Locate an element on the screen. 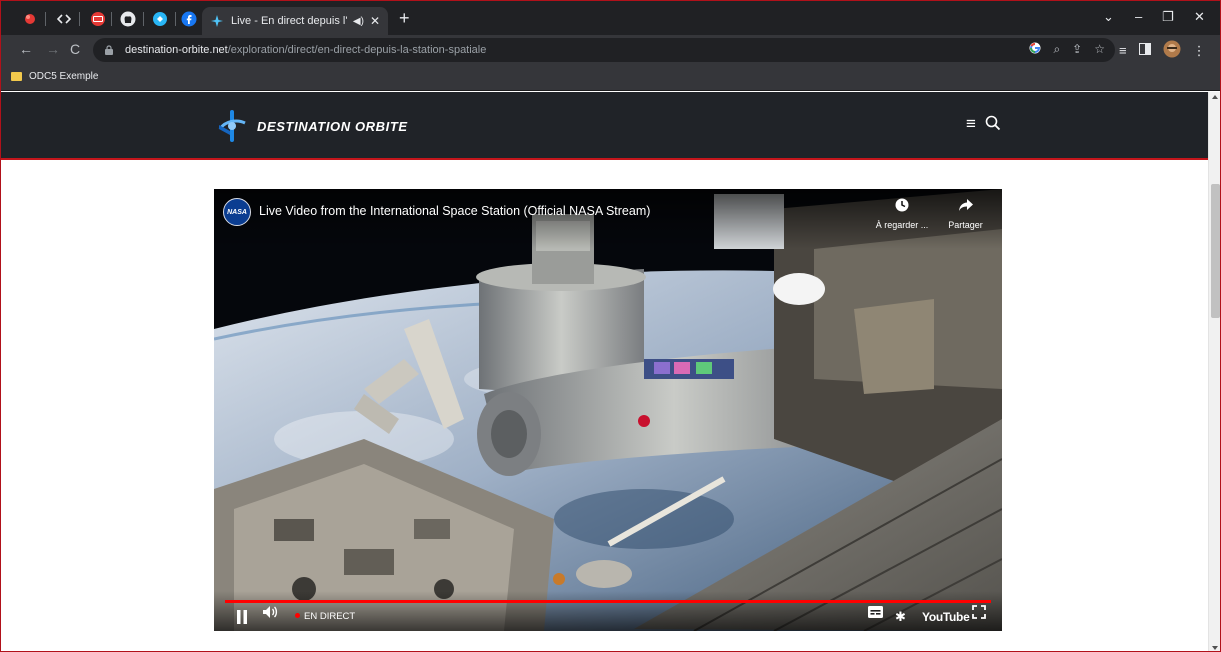 The height and width of the screenshot is (652, 1221). site-name: DESTINATION ORBITE is located at coordinates (332, 126).